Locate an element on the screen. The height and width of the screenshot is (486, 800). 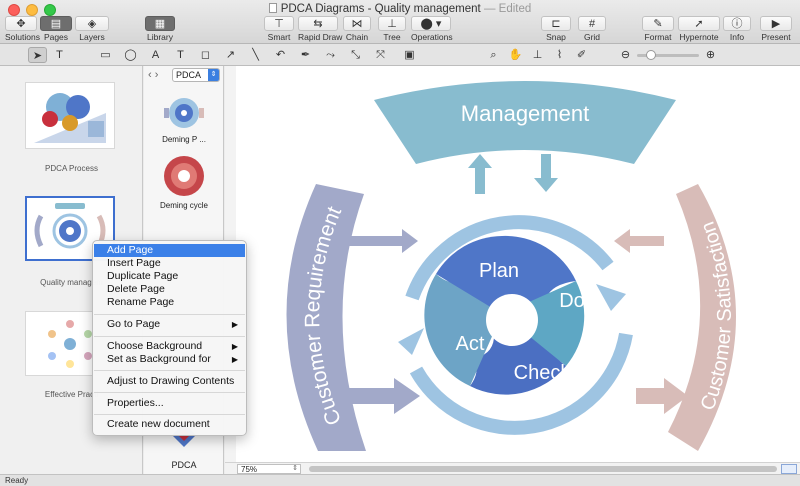
library-select: PDCA ⇕ is located at coordinates (196, 75).